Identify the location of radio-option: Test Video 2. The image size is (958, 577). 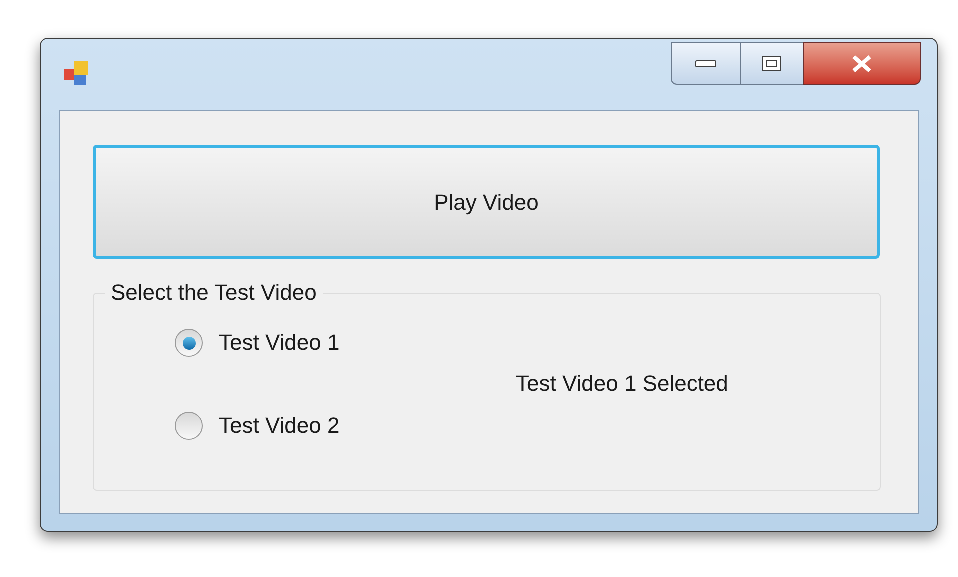
(257, 426).